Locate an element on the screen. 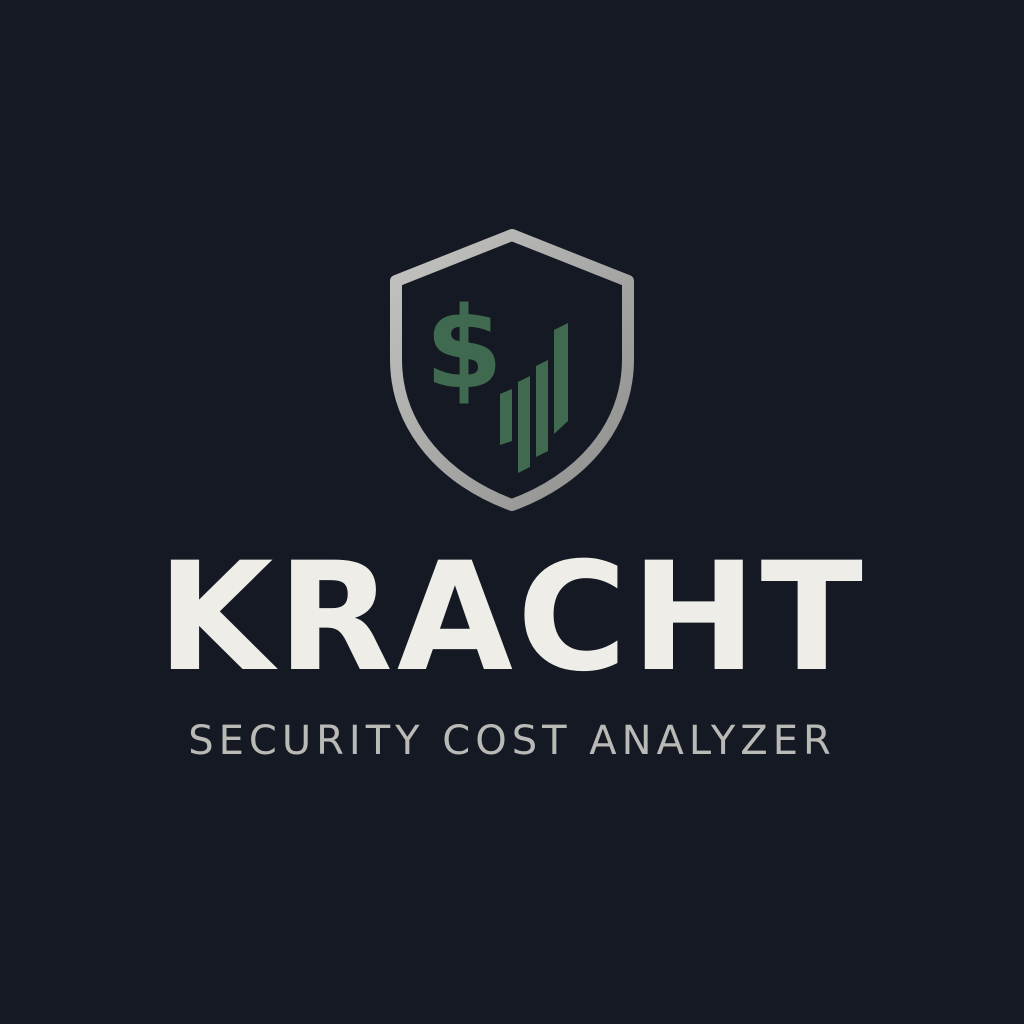  shield-icon: $ is located at coordinates (512, 370).